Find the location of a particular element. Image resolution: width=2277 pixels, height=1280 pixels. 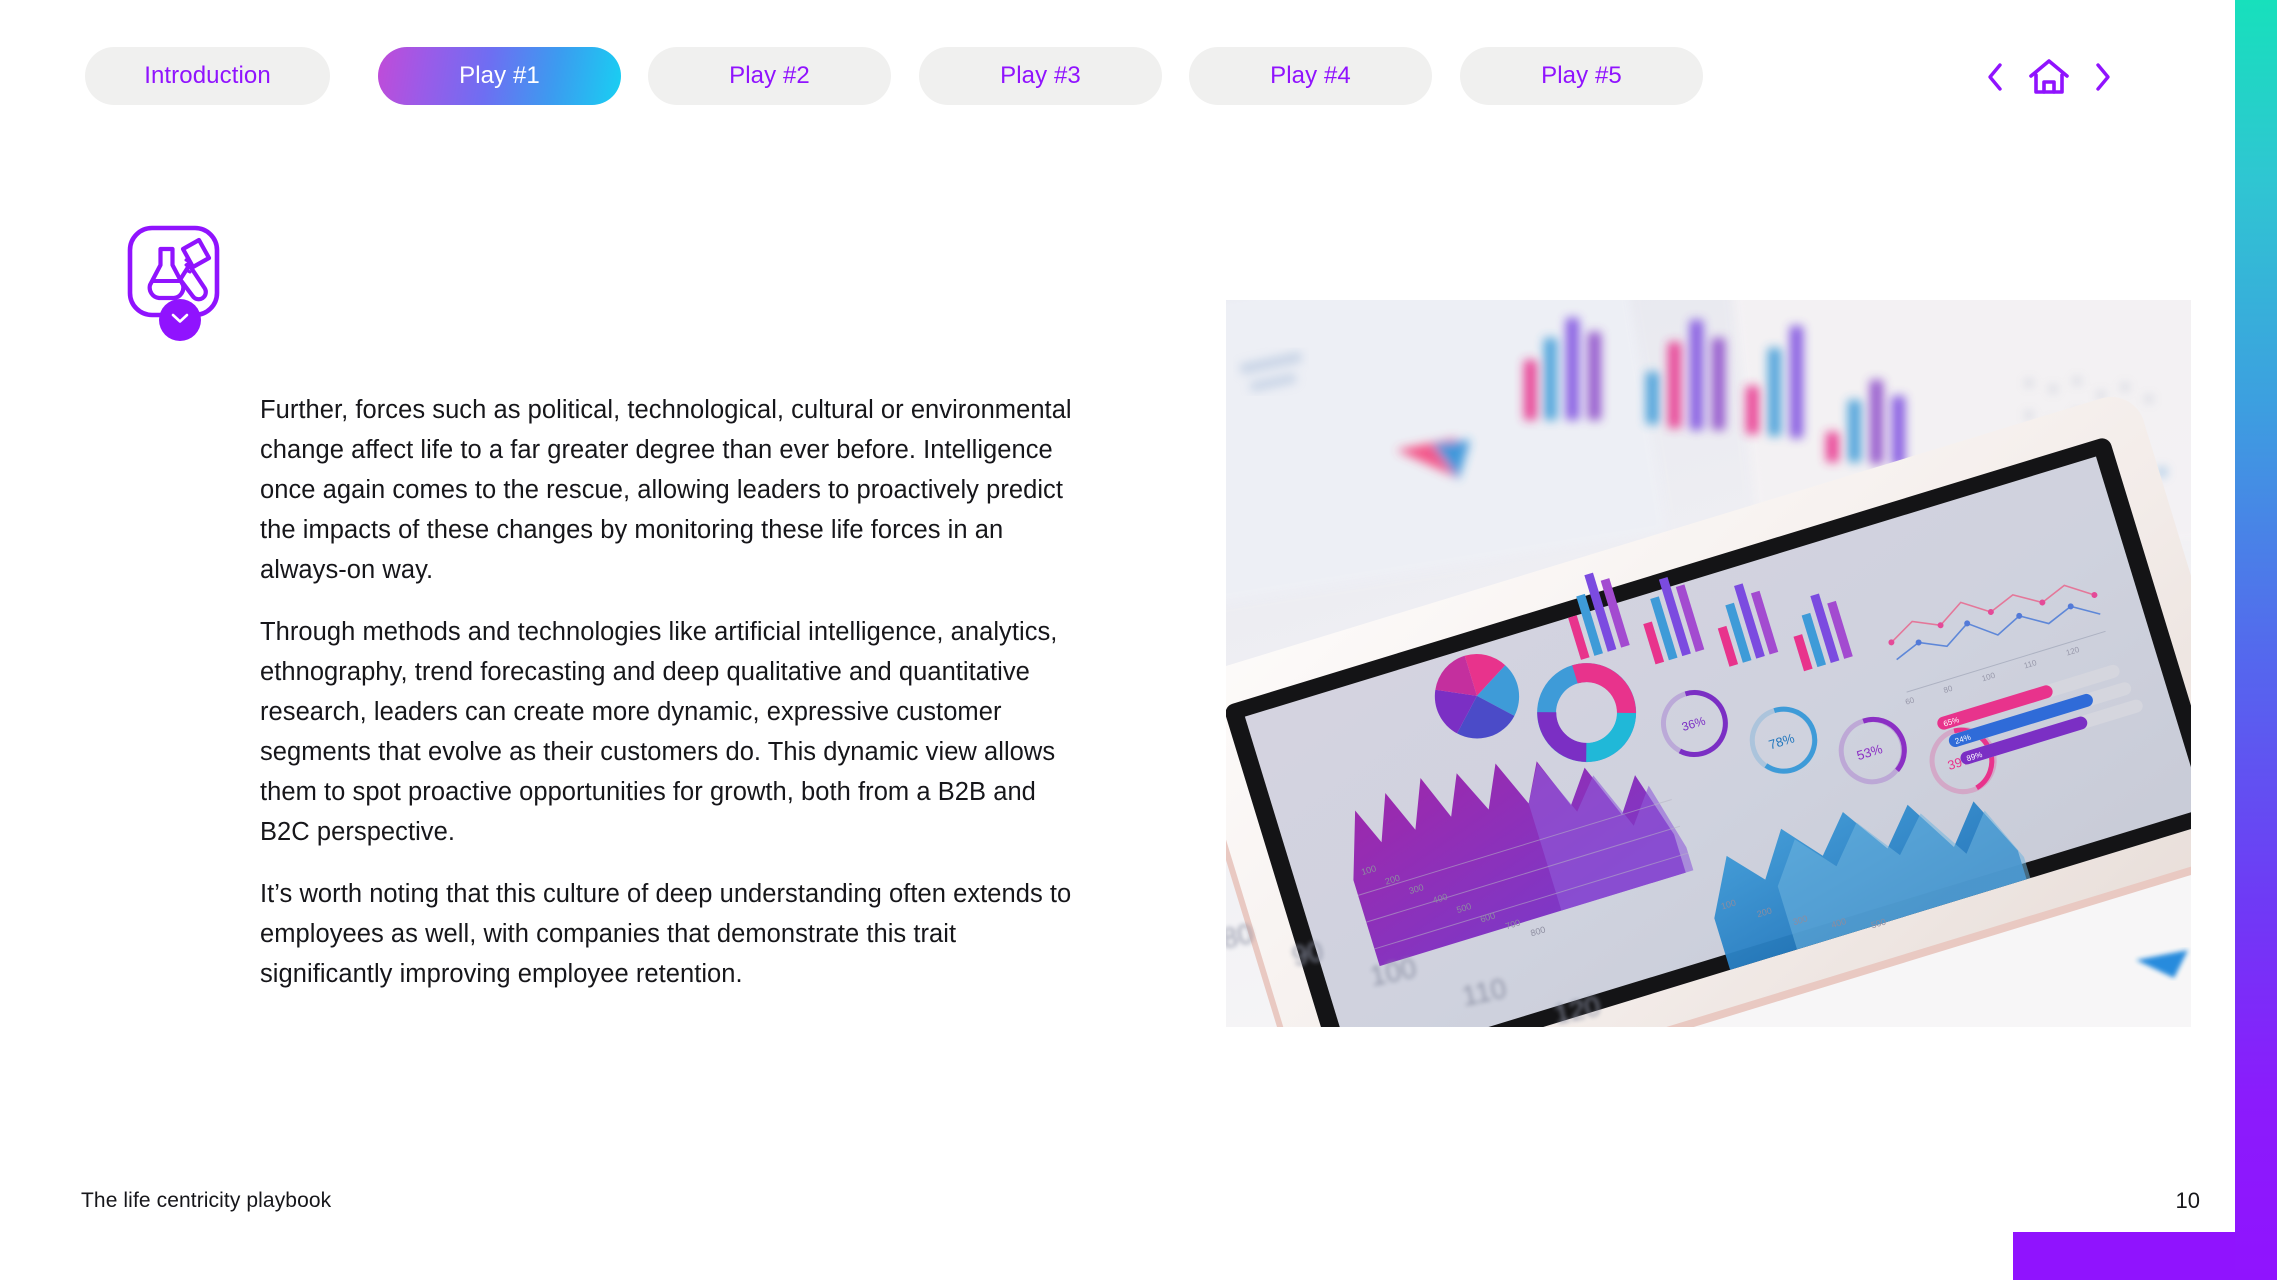

tab-play-5: Play #5 is located at coordinates (1581, 76).